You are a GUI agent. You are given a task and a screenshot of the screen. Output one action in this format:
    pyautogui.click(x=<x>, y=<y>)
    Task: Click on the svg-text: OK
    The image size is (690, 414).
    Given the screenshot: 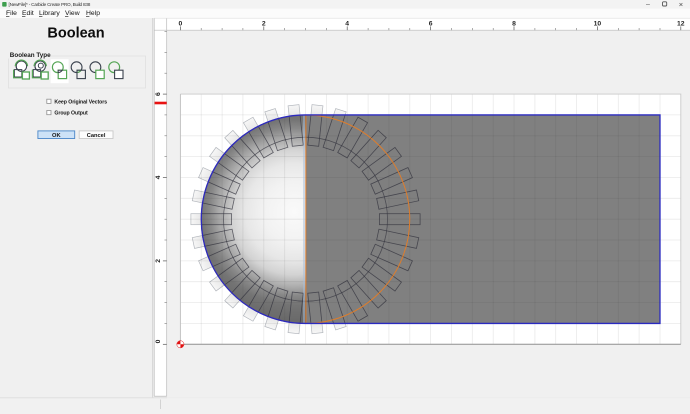 What is the action you would take?
    pyautogui.click(x=56, y=136)
    